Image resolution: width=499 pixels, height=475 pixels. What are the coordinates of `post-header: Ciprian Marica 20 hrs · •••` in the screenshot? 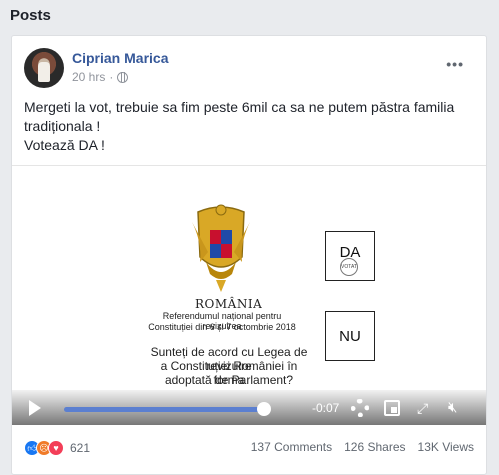 It's located at (249, 68).